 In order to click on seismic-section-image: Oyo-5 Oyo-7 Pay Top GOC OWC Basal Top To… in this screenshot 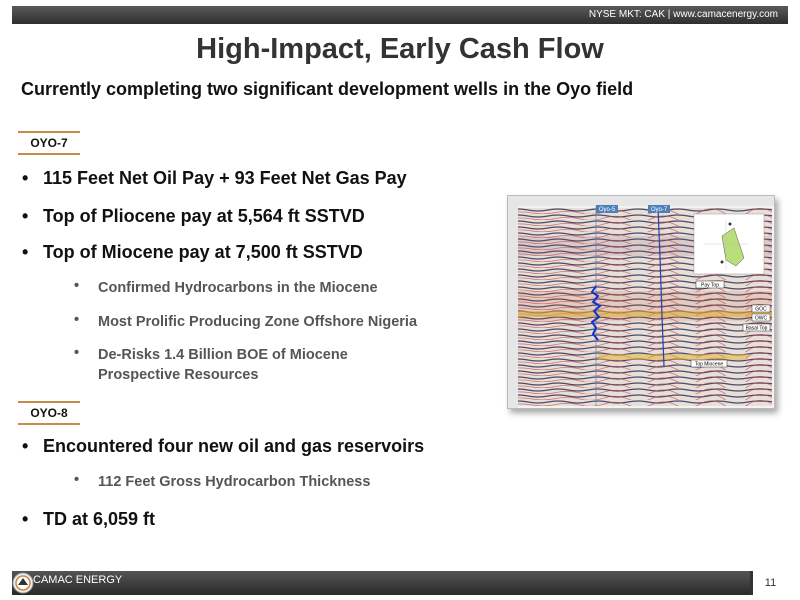, I will do `click(641, 302)`.